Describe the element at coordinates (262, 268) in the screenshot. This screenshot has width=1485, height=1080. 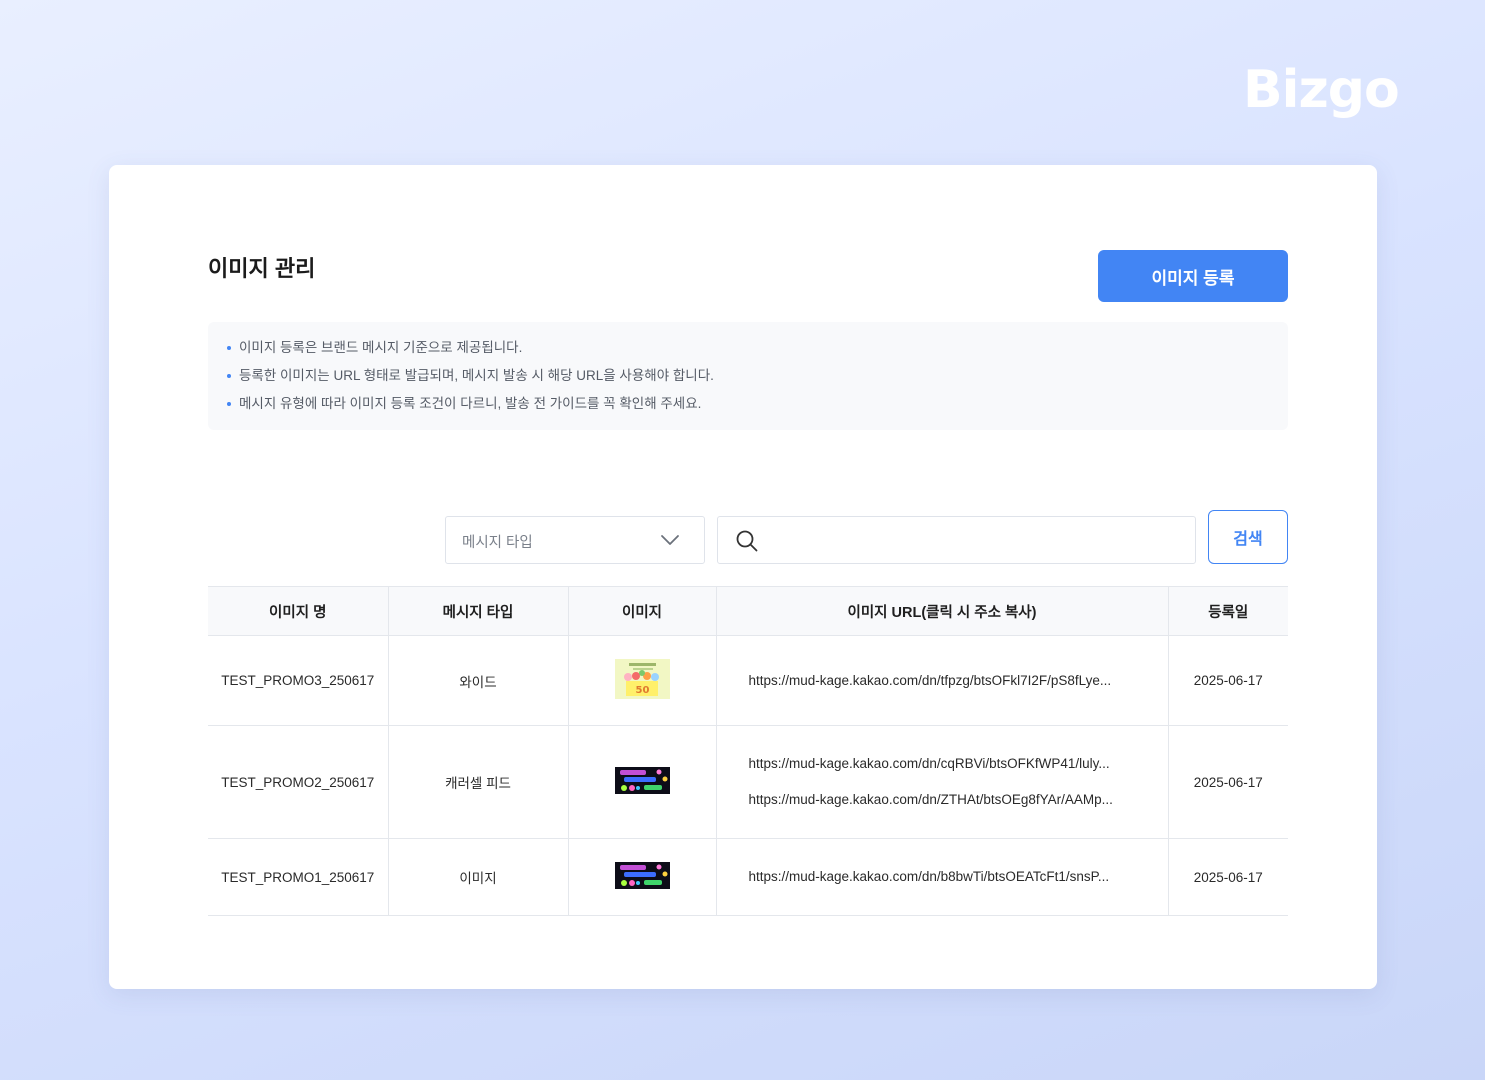
I see `page-title: 이미지 관리` at that location.